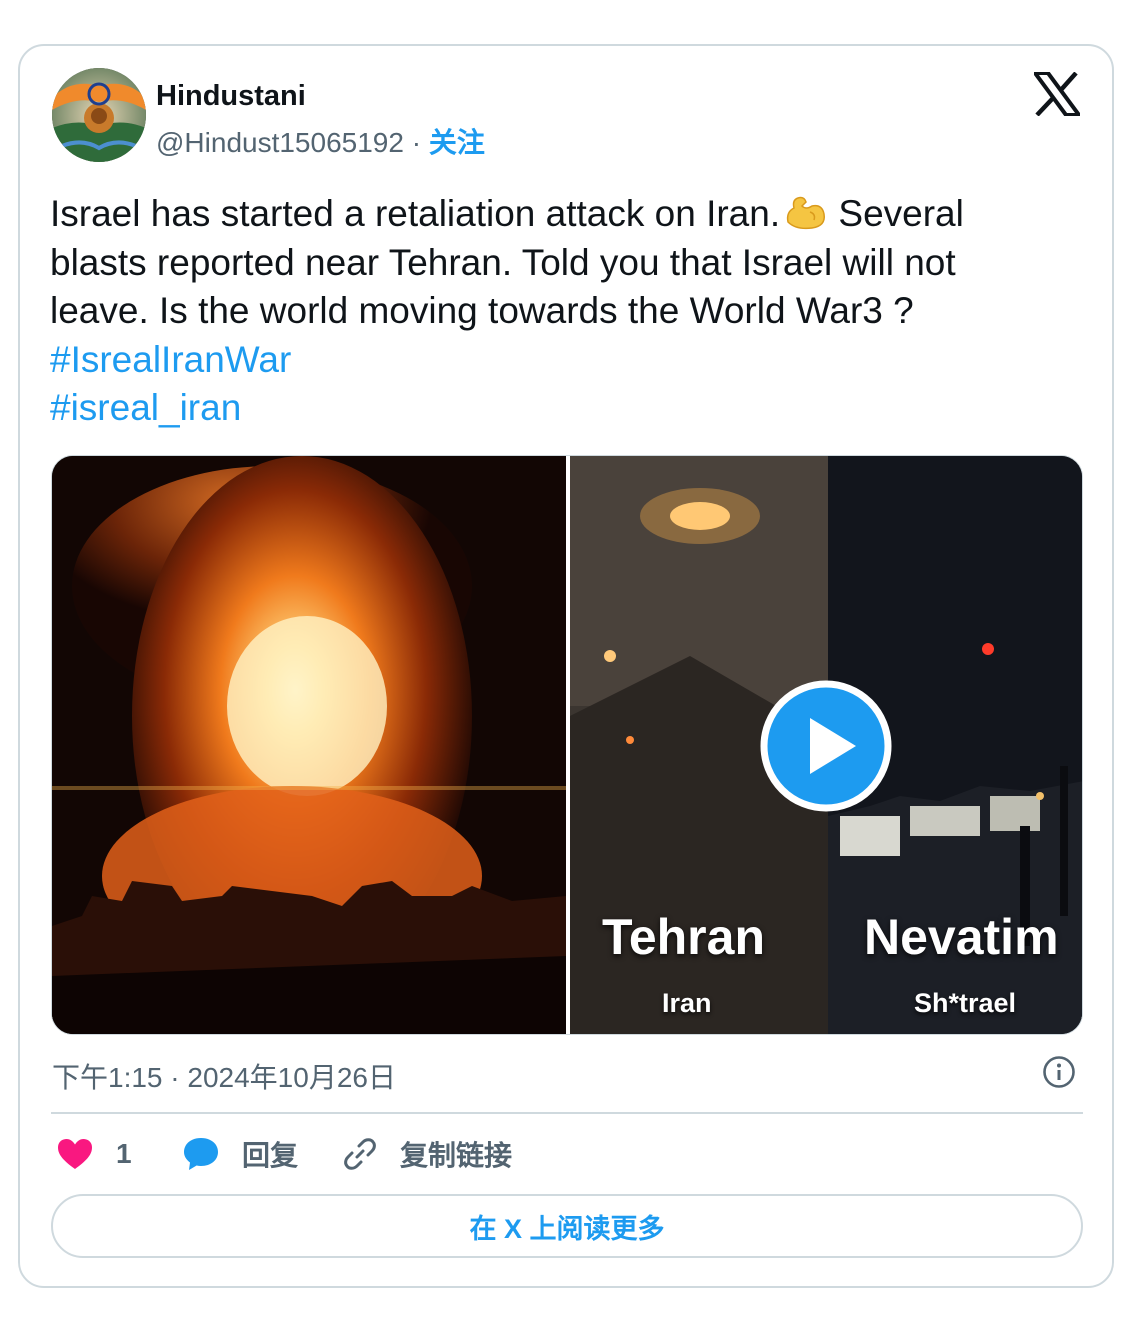 The width and height of the screenshot is (1146, 1328). What do you see at coordinates (687, 1003) in the screenshot?
I see `caption-country-left: Iran` at bounding box center [687, 1003].